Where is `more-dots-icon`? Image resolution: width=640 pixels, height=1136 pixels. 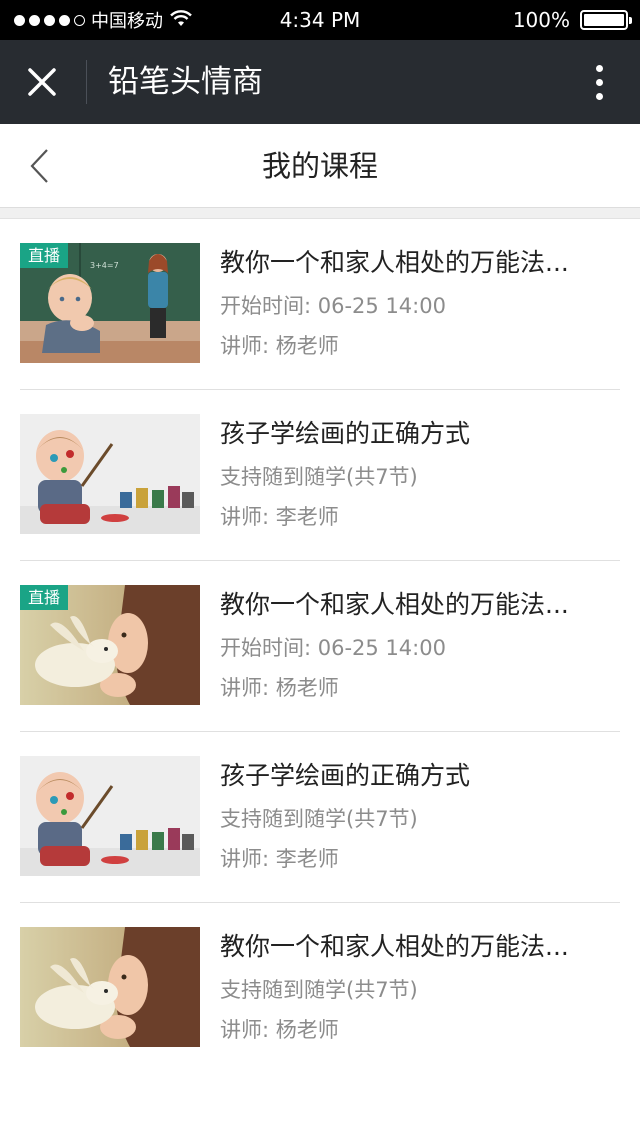 more-dots-icon is located at coordinates (599, 68).